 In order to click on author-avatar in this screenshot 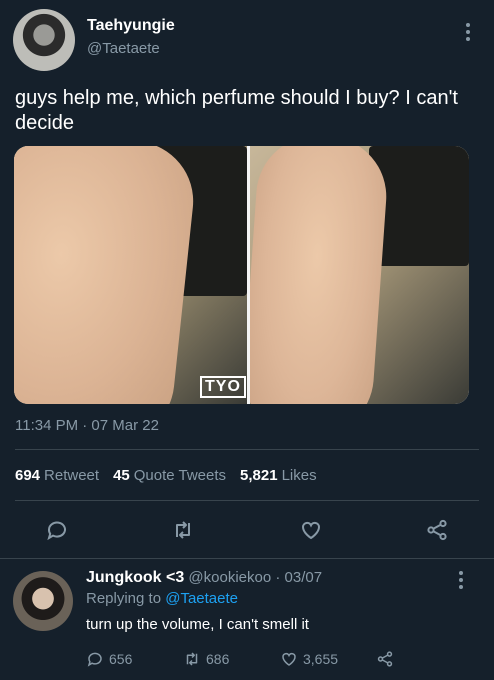, I will do `click(44, 40)`.